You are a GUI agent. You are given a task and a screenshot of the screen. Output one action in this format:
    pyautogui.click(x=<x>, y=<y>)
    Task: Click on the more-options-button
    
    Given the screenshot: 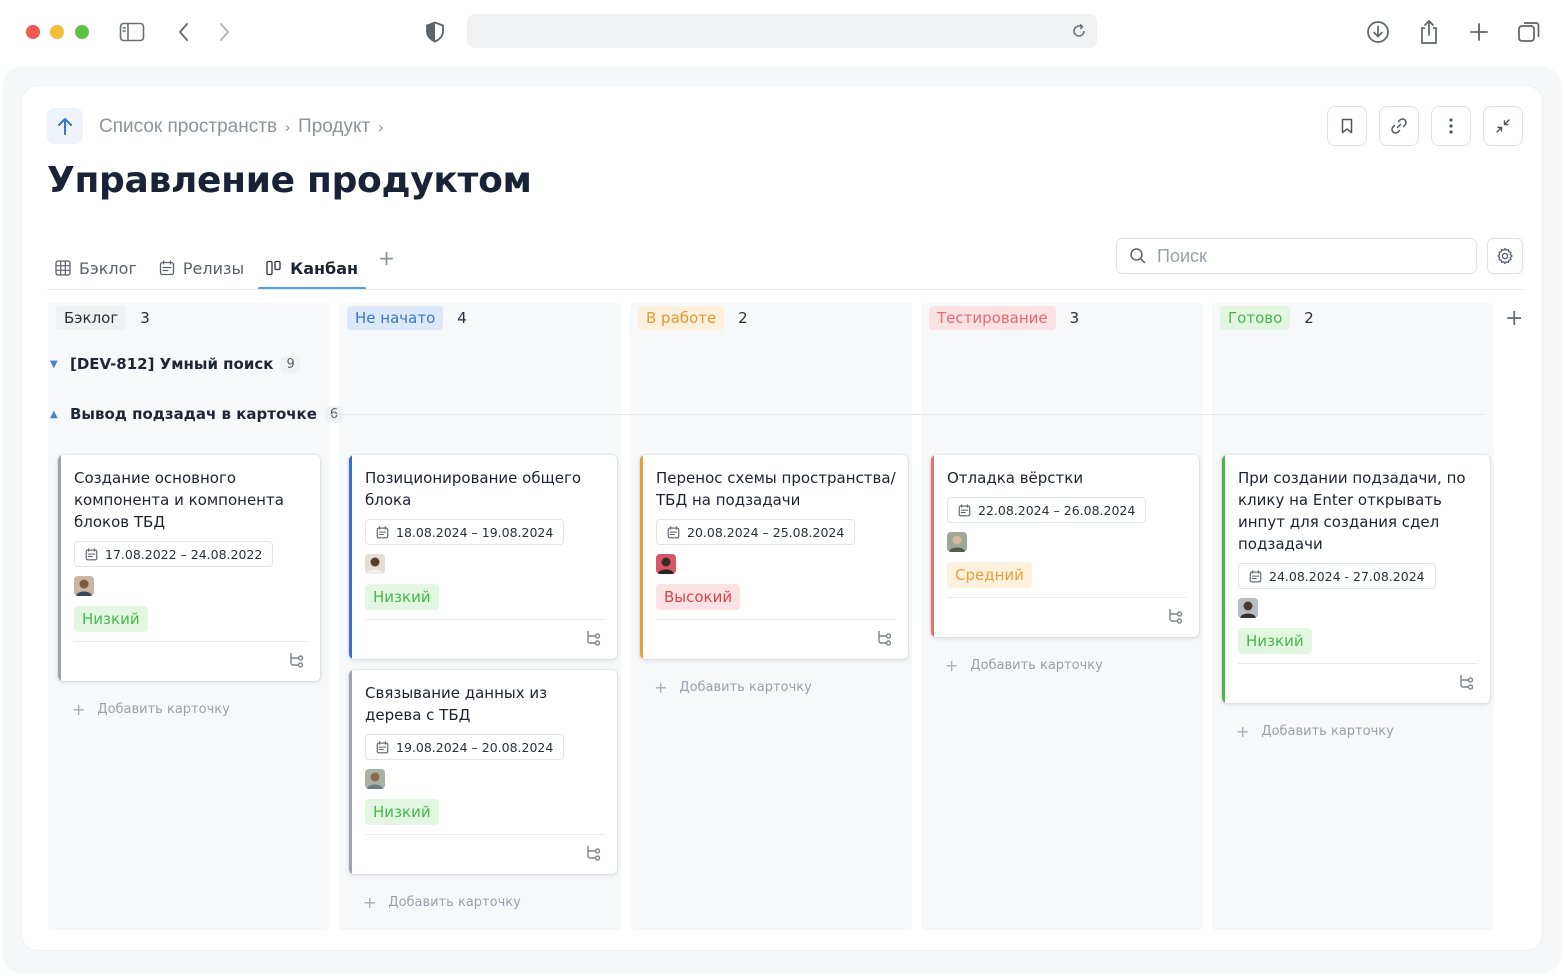 What is the action you would take?
    pyautogui.click(x=1451, y=126)
    